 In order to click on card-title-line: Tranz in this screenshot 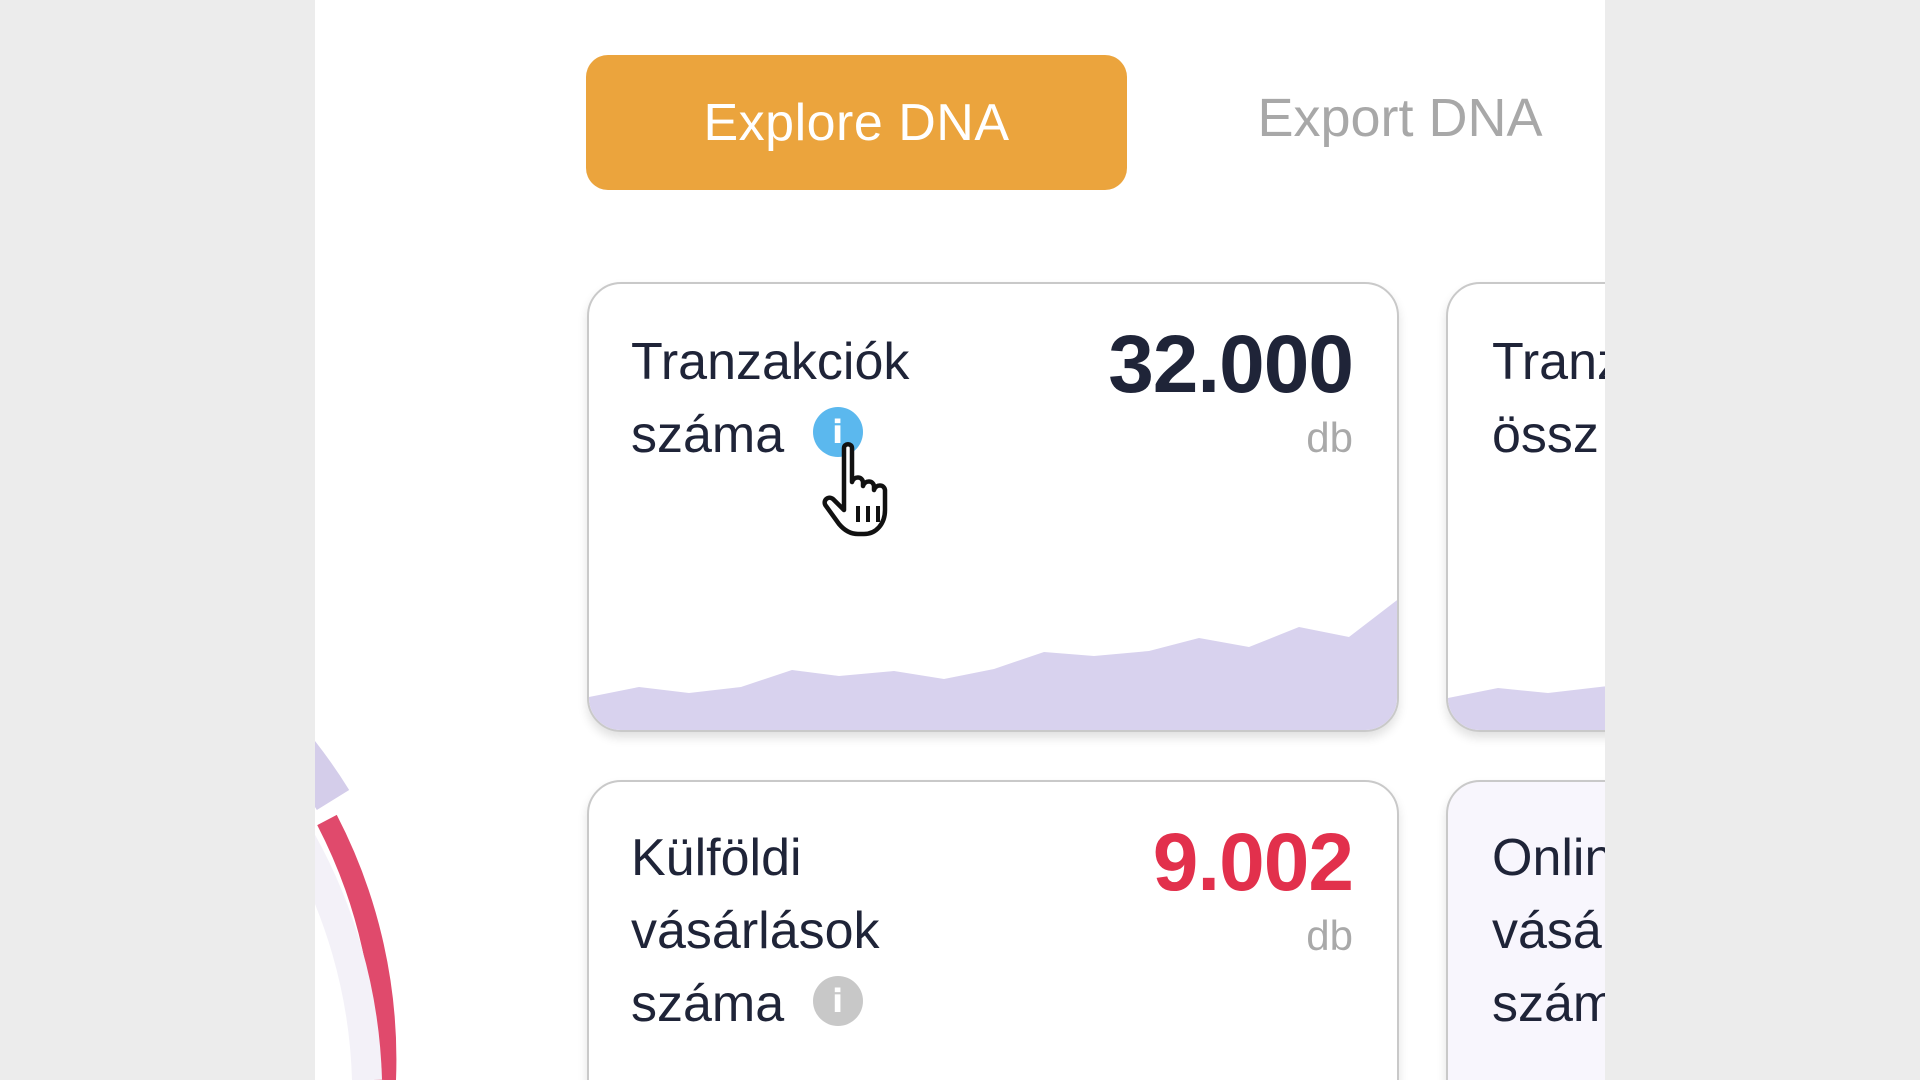, I will do `click(1548, 362)`.